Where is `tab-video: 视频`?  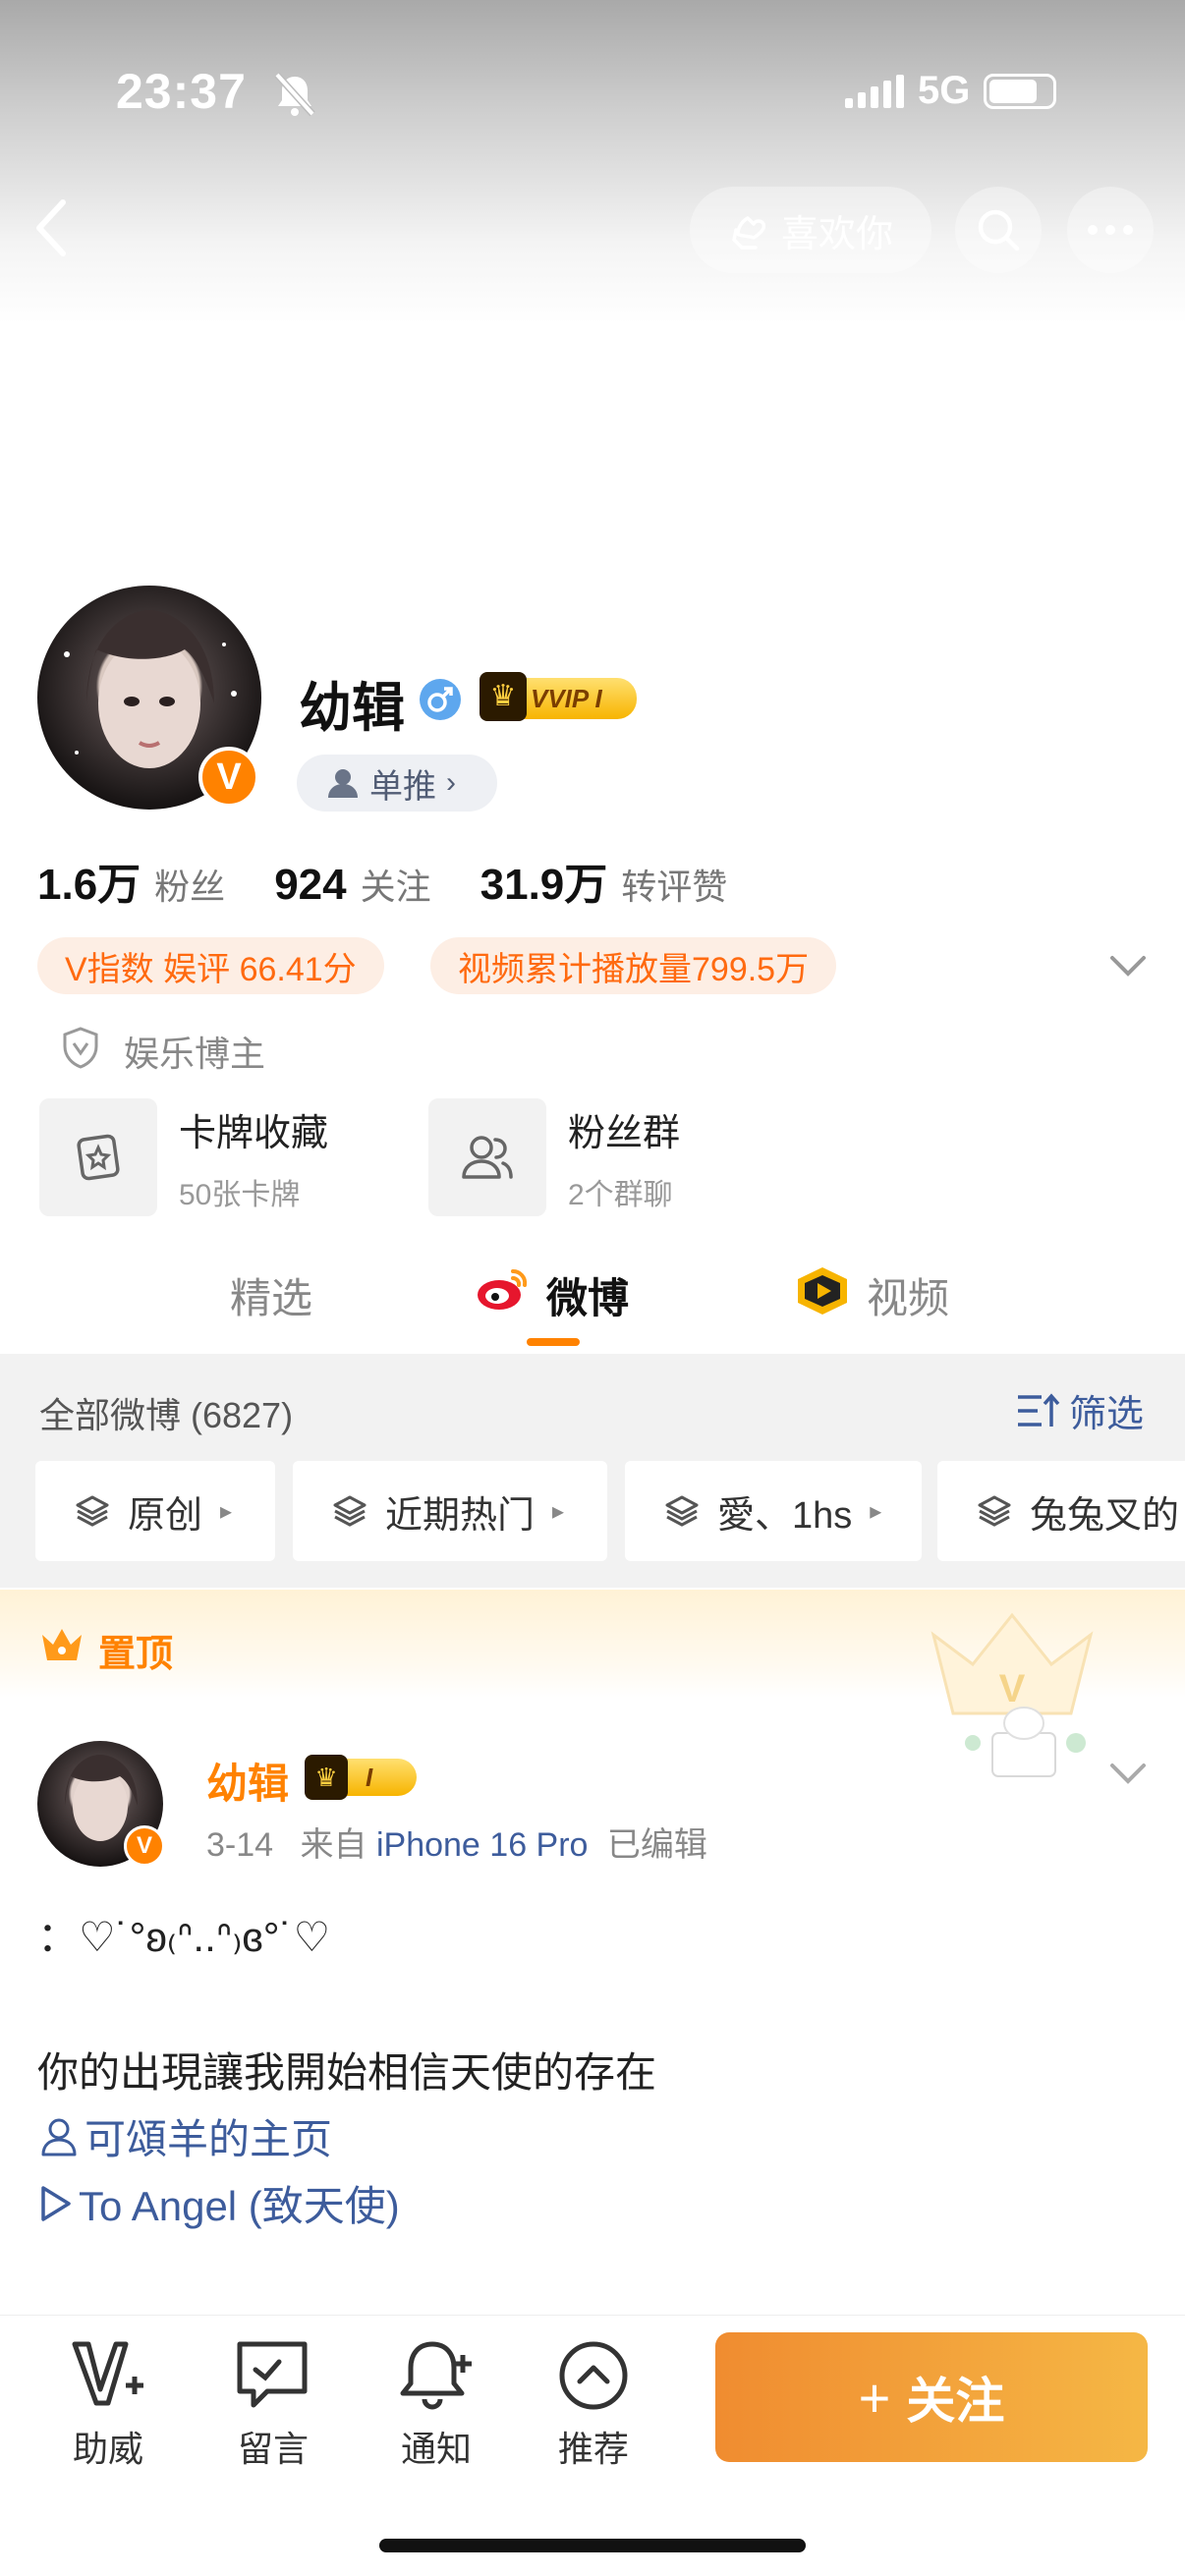 tab-video: 视频 is located at coordinates (908, 1295).